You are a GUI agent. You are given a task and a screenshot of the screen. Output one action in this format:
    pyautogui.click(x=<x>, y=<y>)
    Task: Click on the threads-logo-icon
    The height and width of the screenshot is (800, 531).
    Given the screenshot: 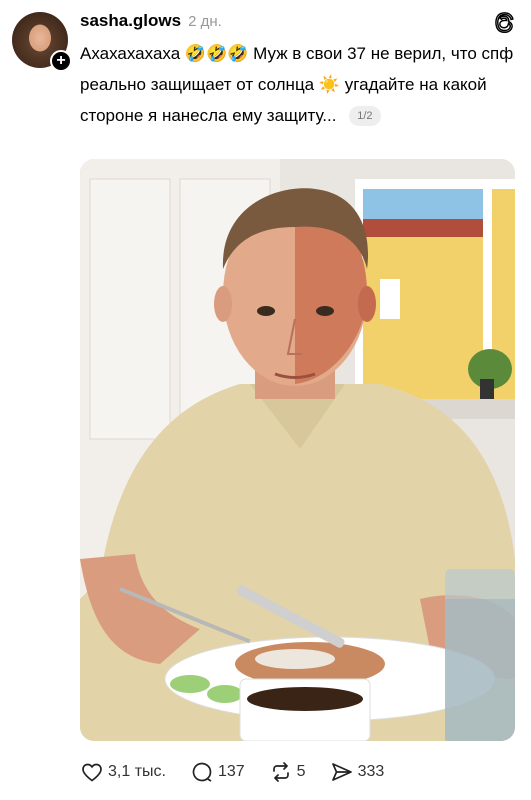 What is the action you would take?
    pyautogui.click(x=504, y=22)
    